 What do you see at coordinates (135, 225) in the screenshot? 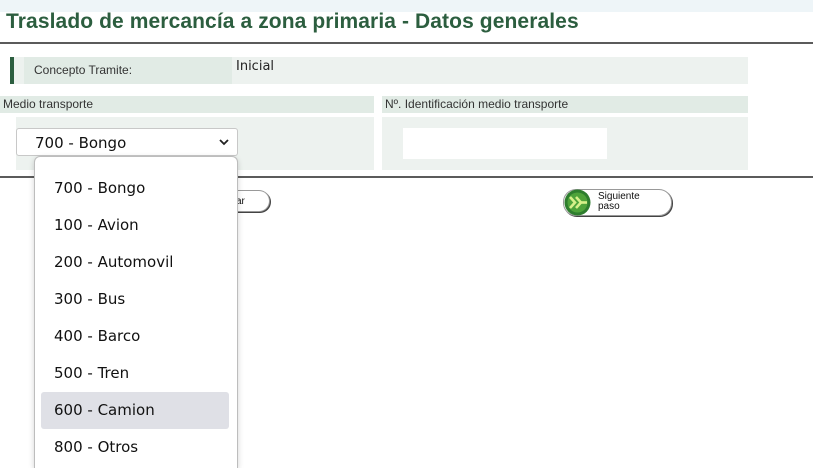
I see `dropdown-option: 100 - Avion` at bounding box center [135, 225].